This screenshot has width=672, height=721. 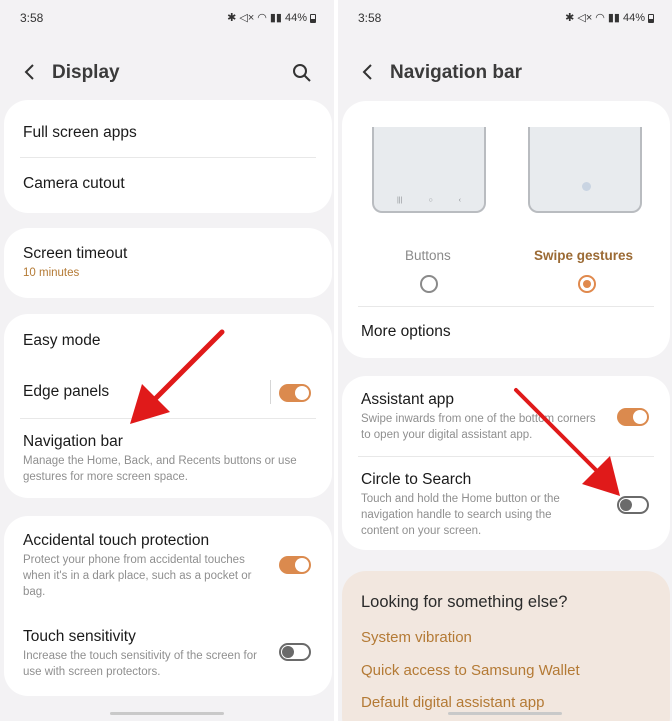 I want to click on looking-for-title: Looking for something else?, so click(x=464, y=602).